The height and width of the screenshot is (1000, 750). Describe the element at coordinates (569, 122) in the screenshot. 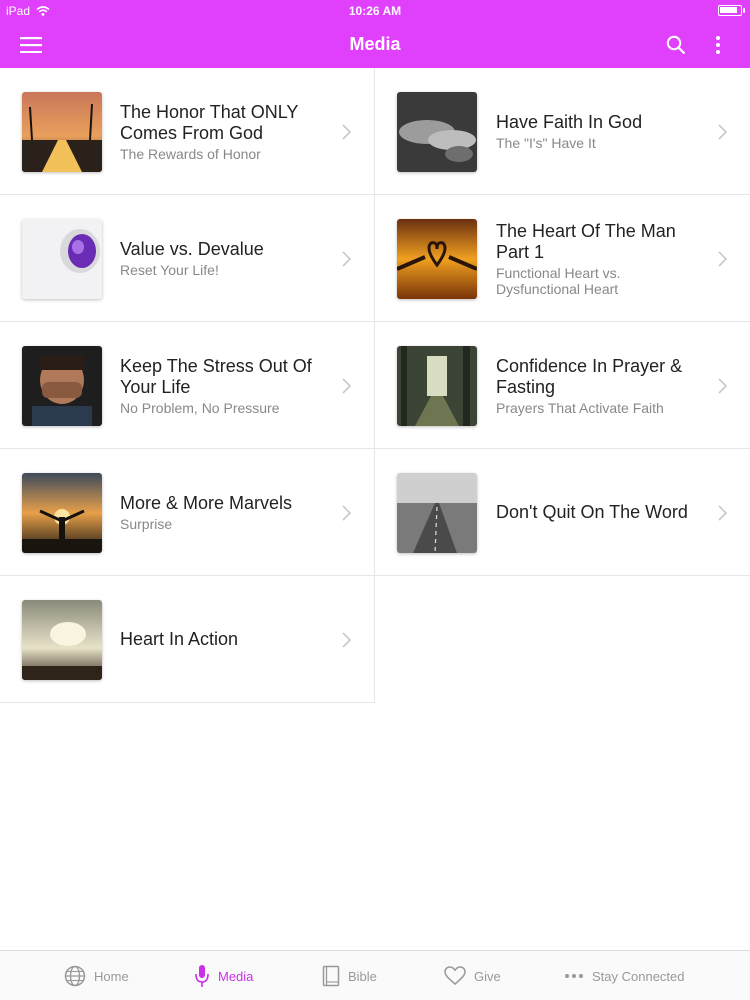

I see `item-title: Have Faith In God` at that location.